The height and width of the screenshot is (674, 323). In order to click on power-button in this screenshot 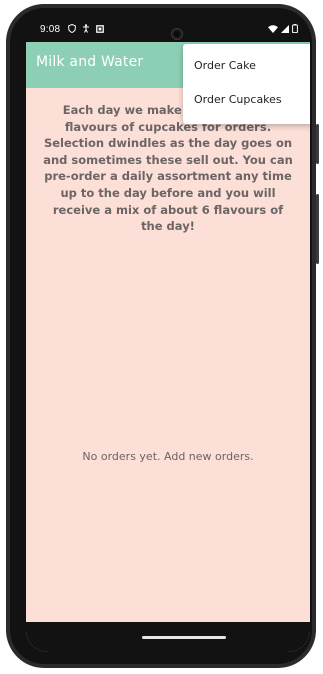, I will do `click(317, 144)`.